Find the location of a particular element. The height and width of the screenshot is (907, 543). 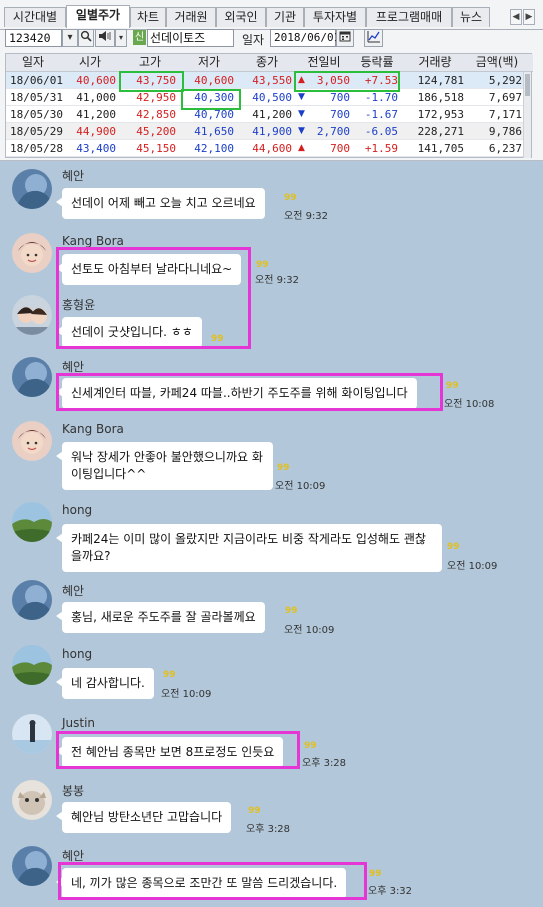

cell-close: 43,550 is located at coordinates (272, 80).